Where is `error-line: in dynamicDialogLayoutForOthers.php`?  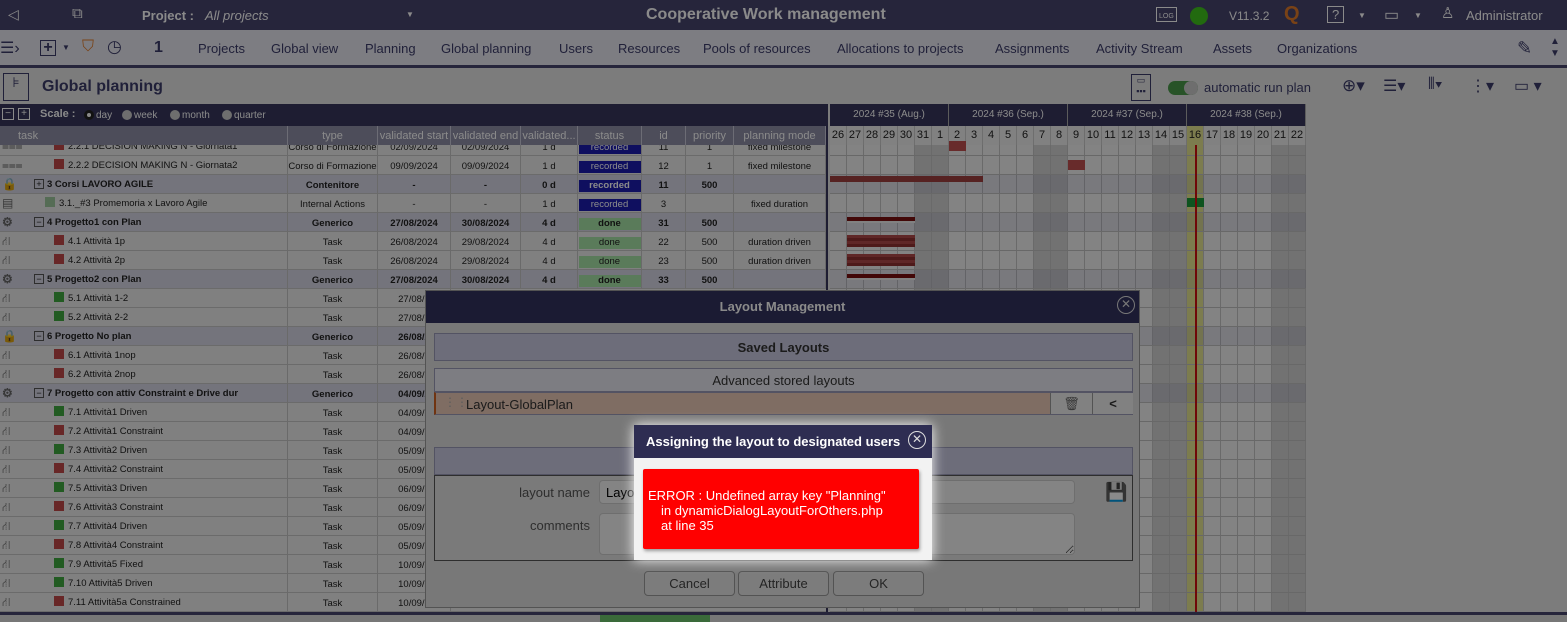 error-line: in dynamicDialogLayoutForOthers.php is located at coordinates (772, 510).